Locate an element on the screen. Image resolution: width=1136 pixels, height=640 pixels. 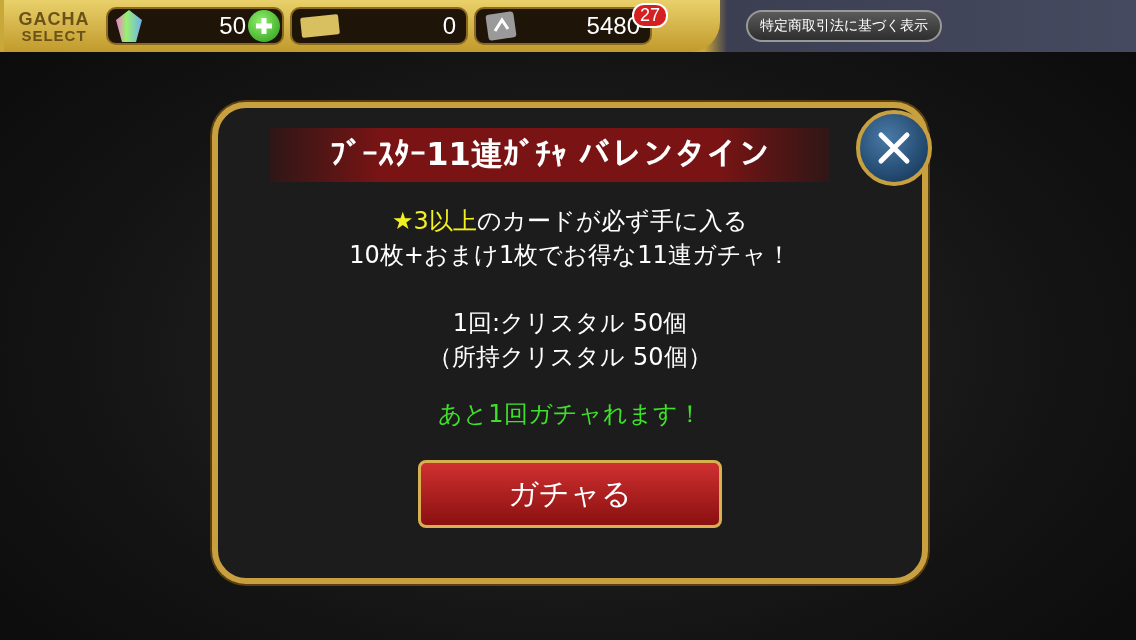
ticket-icon is located at coordinates (320, 26).